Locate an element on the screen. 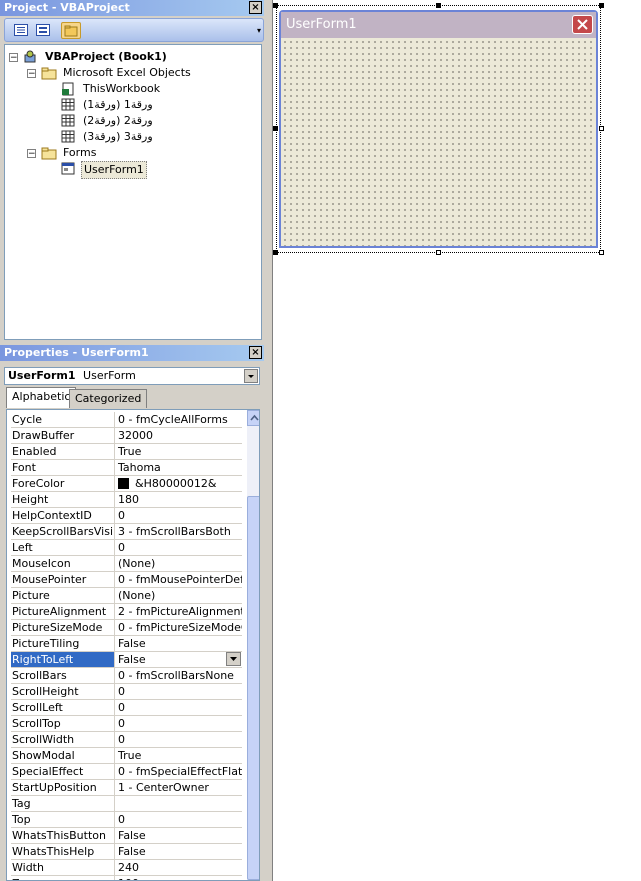 The image size is (641, 881). tab-categorized: Categorized is located at coordinates (108, 398).